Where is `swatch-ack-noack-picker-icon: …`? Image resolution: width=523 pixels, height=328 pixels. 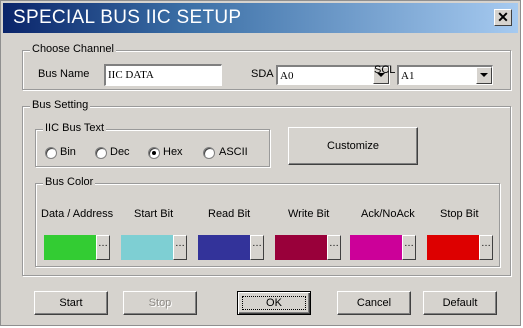
swatch-ack-noack-picker-icon: … is located at coordinates (409, 247).